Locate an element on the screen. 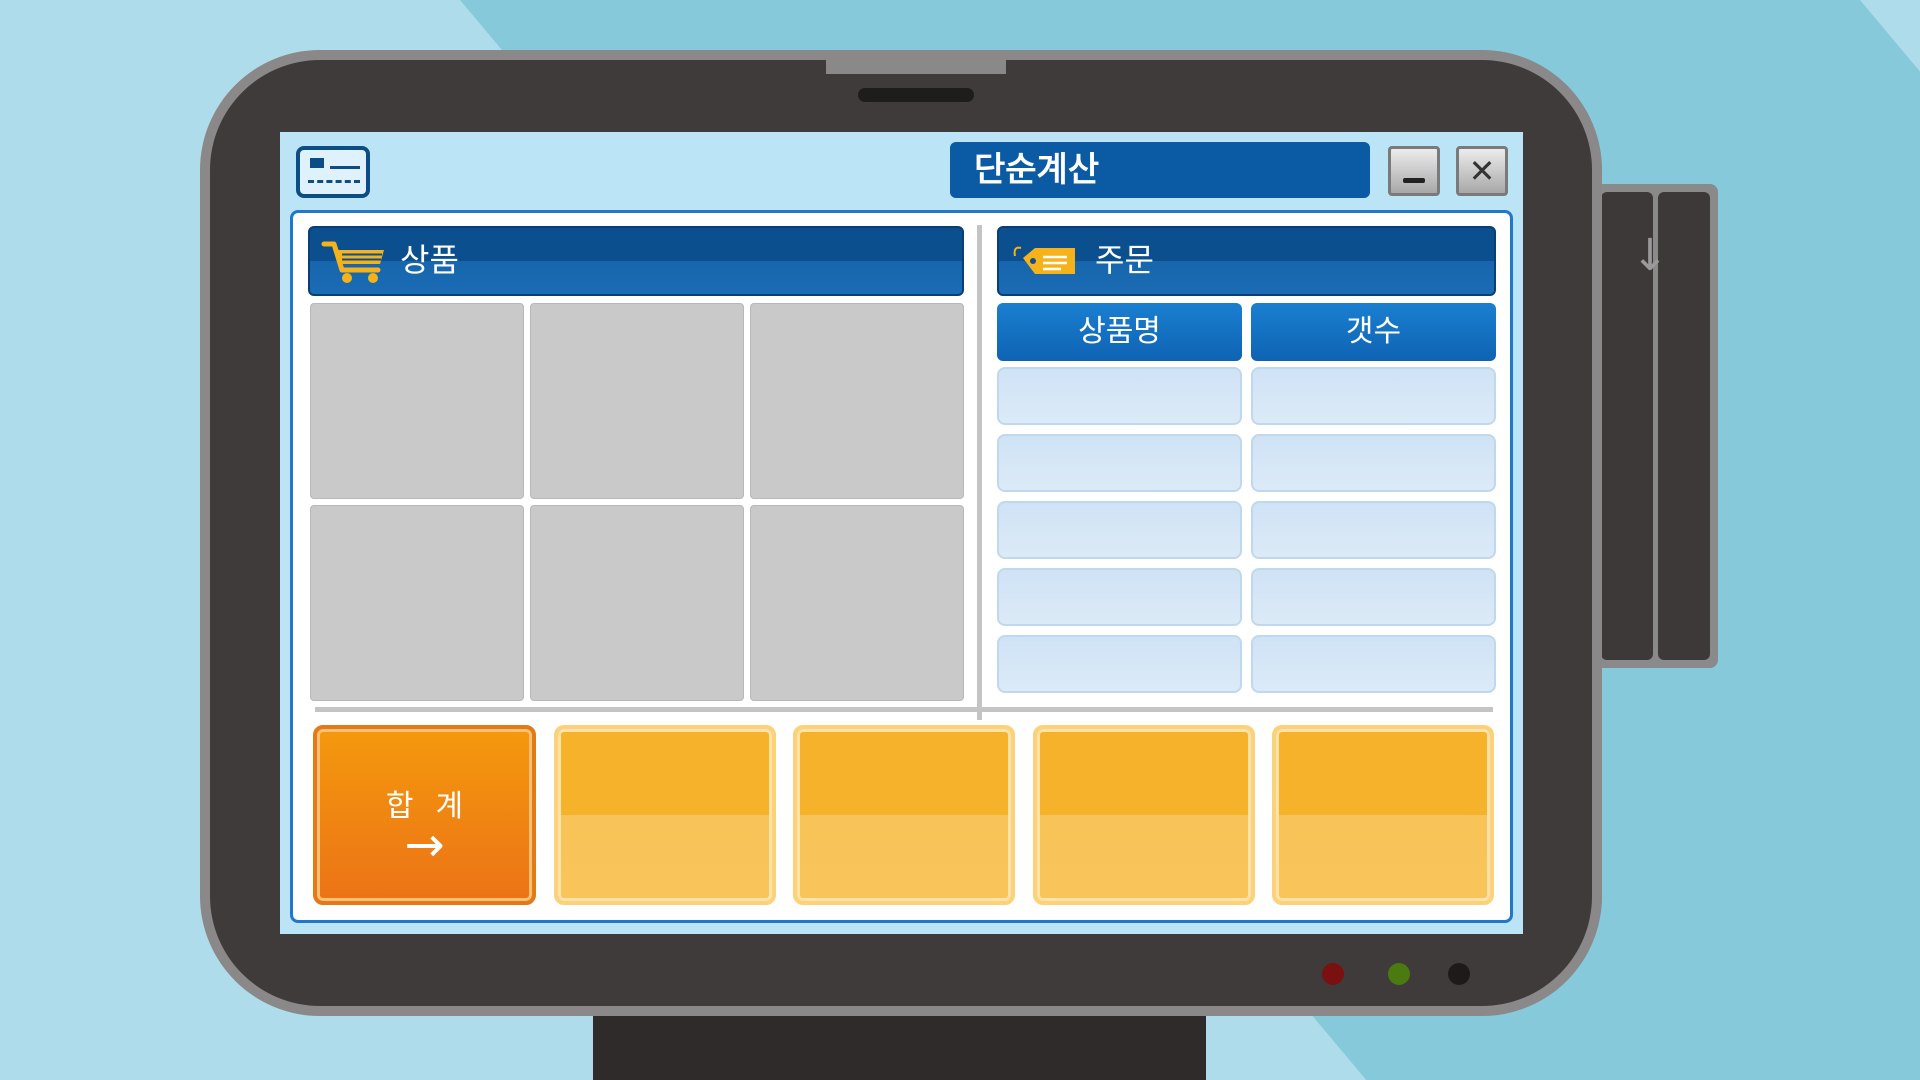 The width and height of the screenshot is (1920, 1080). status-led-off is located at coordinates (1459, 974).